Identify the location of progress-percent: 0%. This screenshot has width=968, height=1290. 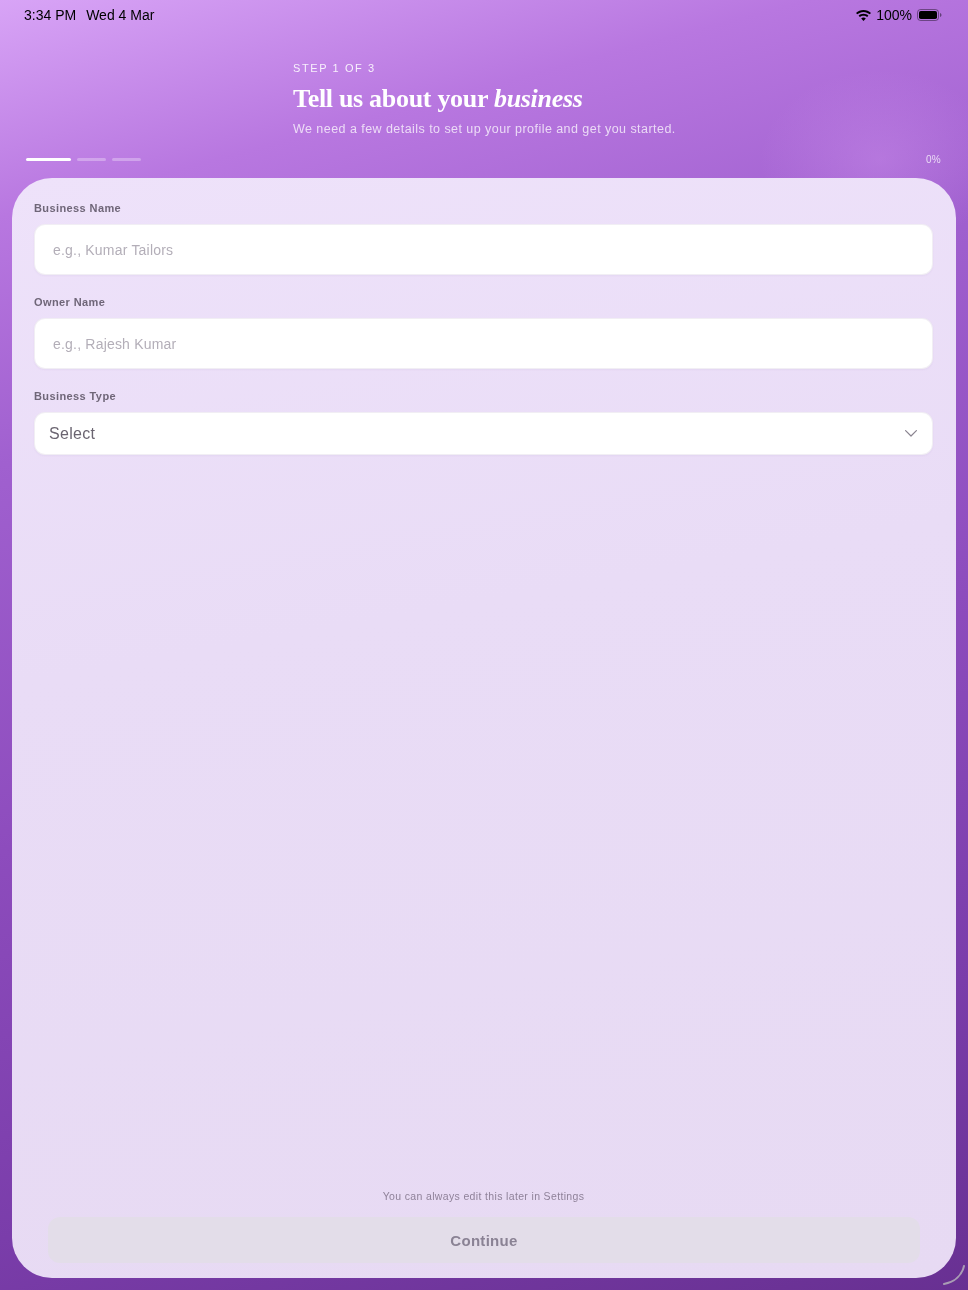
(933, 159).